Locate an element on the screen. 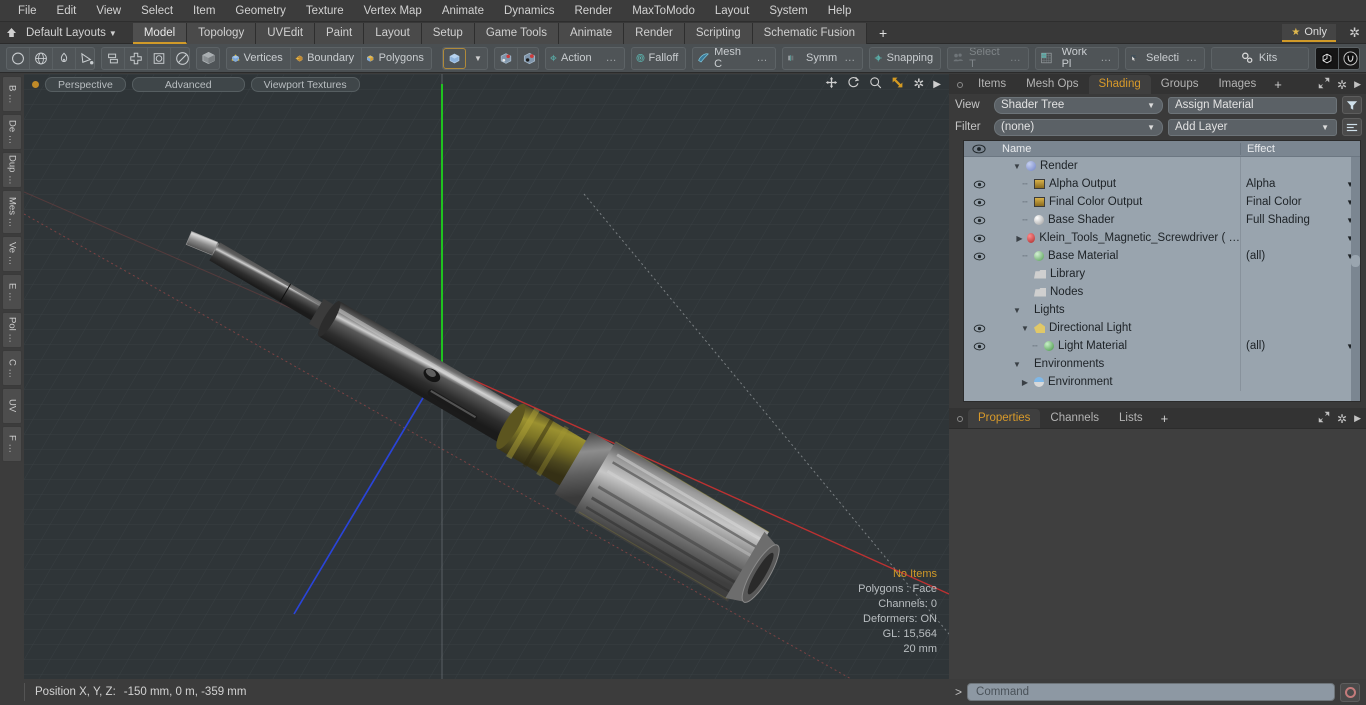  layout-tab-topology: Topology is located at coordinates (222, 33).